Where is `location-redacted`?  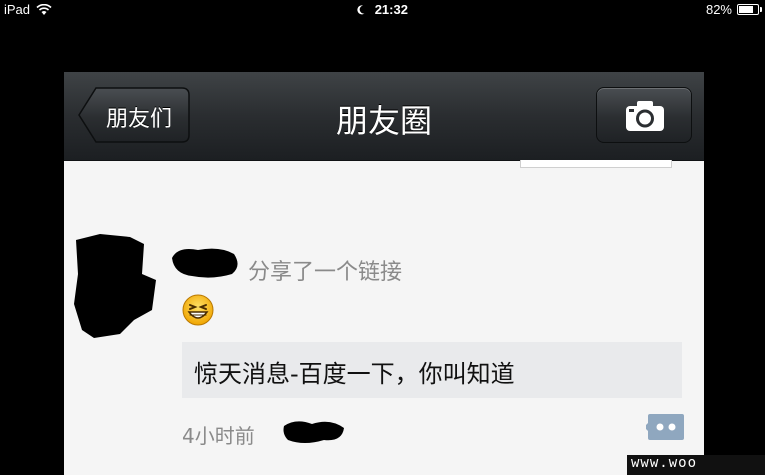
location-redacted is located at coordinates (313, 432).